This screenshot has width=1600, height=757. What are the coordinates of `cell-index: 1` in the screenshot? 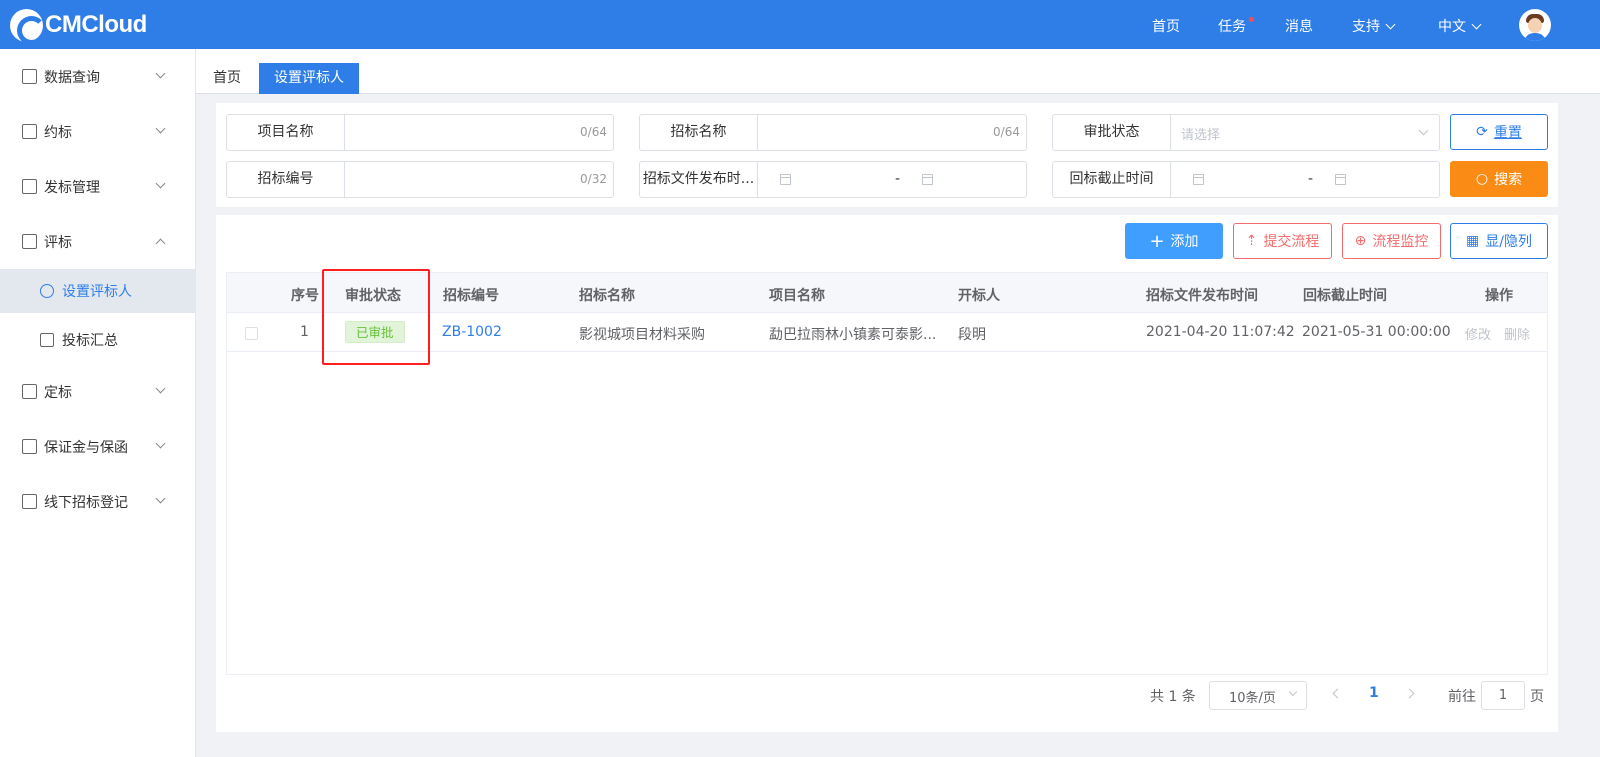 It's located at (304, 332).